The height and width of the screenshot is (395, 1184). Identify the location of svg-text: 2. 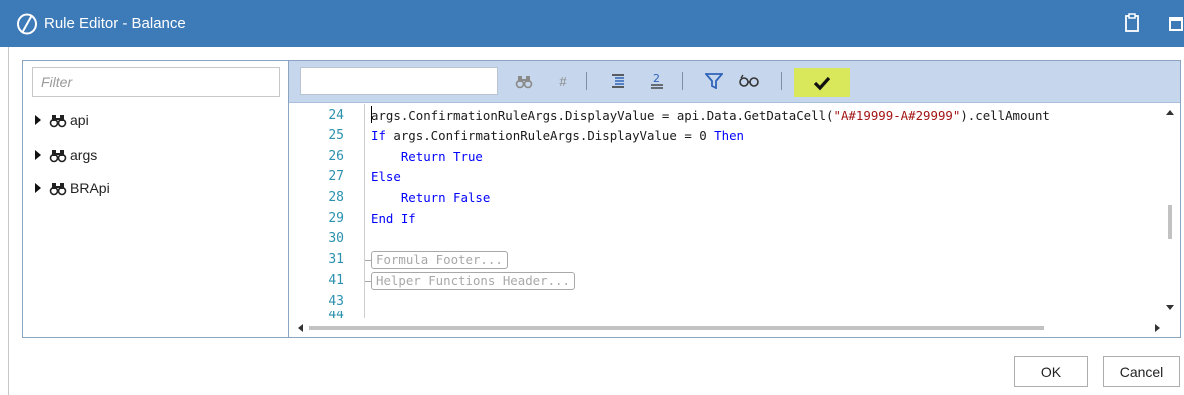
(656, 78).